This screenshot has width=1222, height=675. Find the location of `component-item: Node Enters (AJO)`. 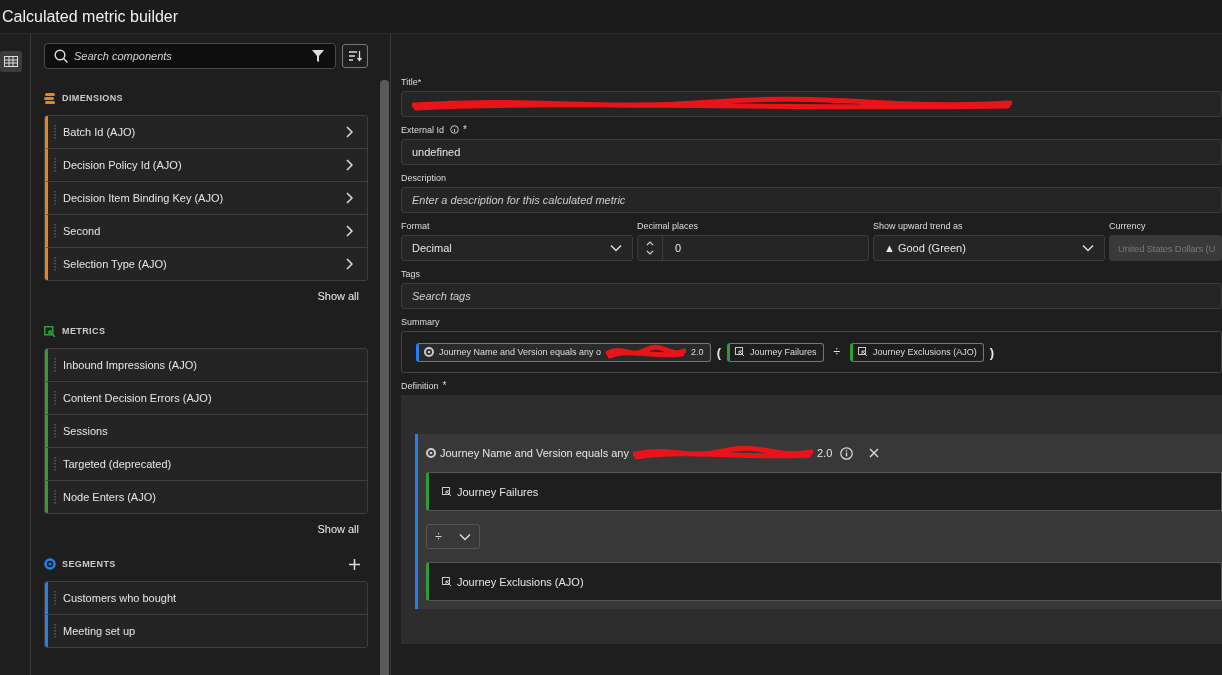

component-item: Node Enters (AJO) is located at coordinates (206, 497).